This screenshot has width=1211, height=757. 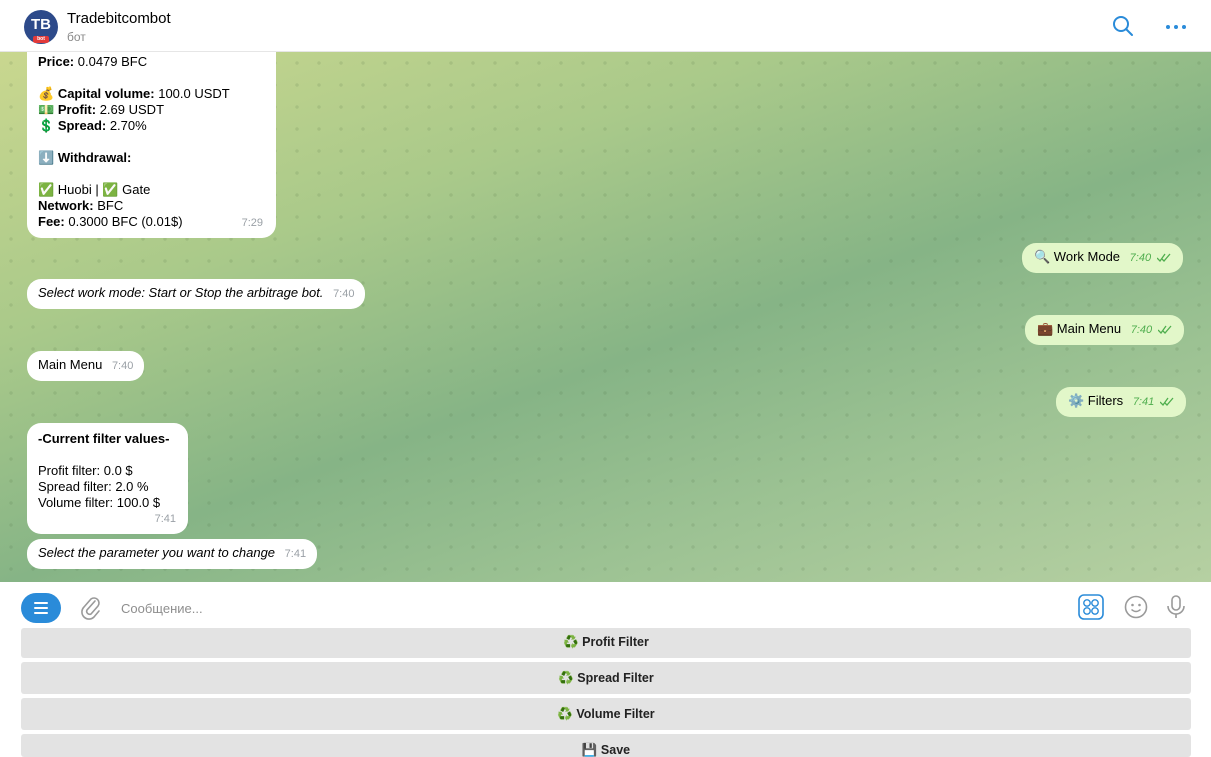 I want to click on volume-filter-button: ♻️ Volume Filter, so click(x=606, y=714).